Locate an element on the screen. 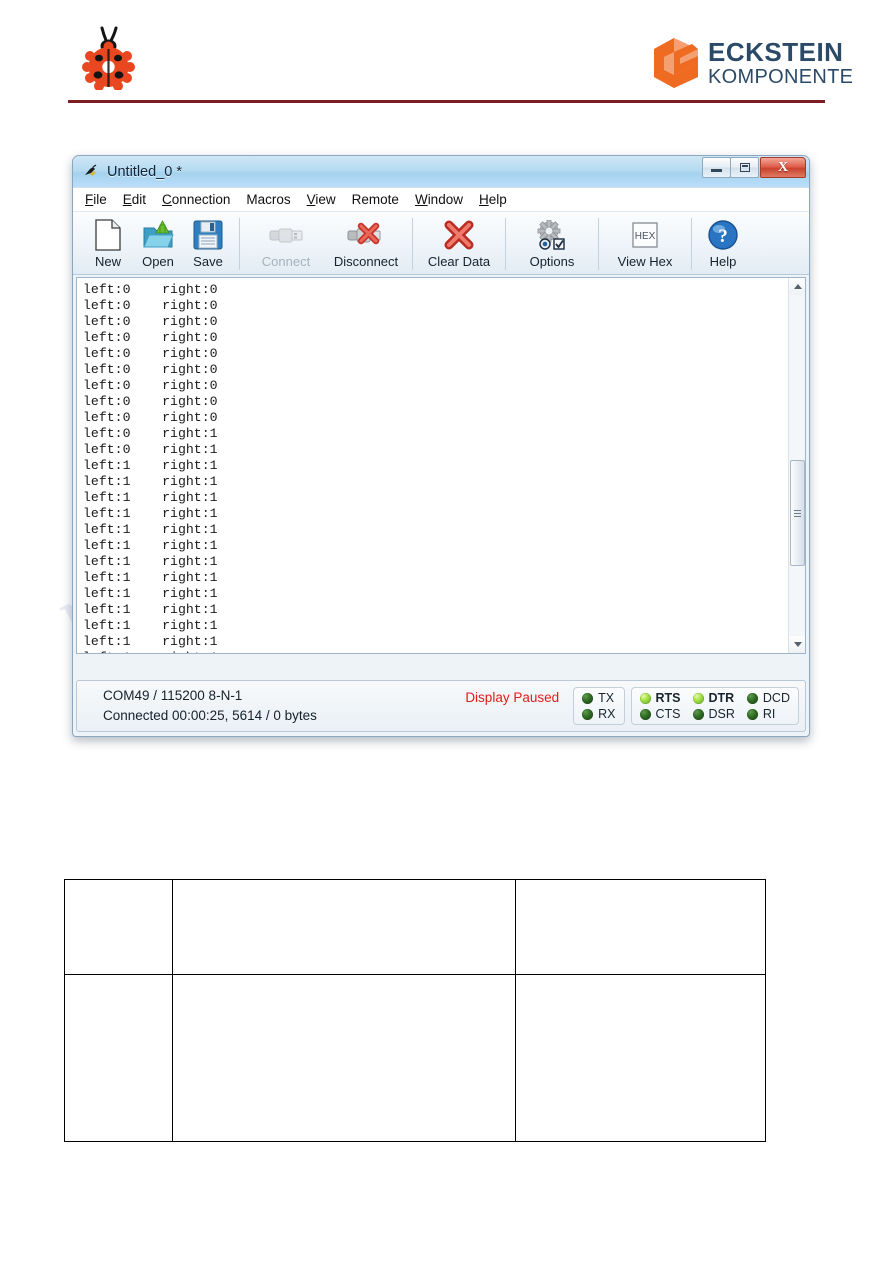  eckstein-logo-line2: KOMPONENTE is located at coordinates (781, 77).